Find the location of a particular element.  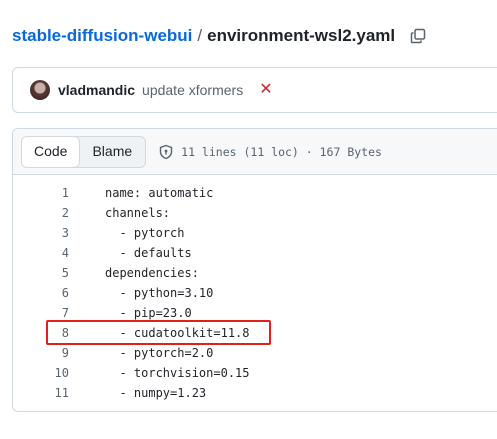

line-text: - pytorch=2.0 is located at coordinates (159, 353).